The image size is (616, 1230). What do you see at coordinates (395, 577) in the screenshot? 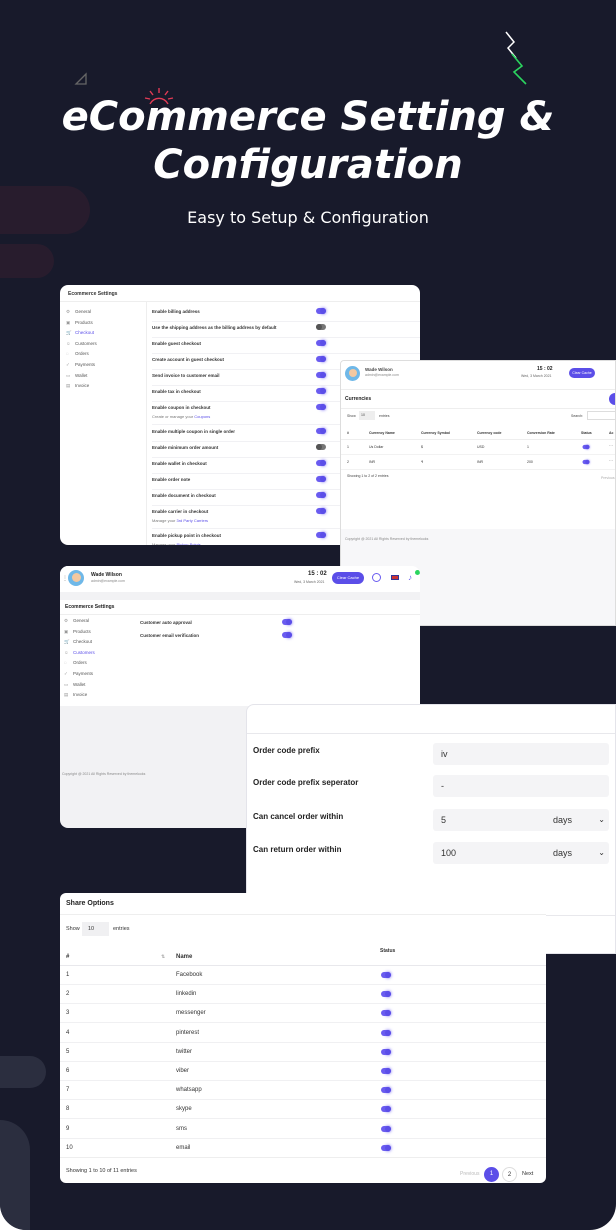
I see `flag-icon` at bounding box center [395, 577].